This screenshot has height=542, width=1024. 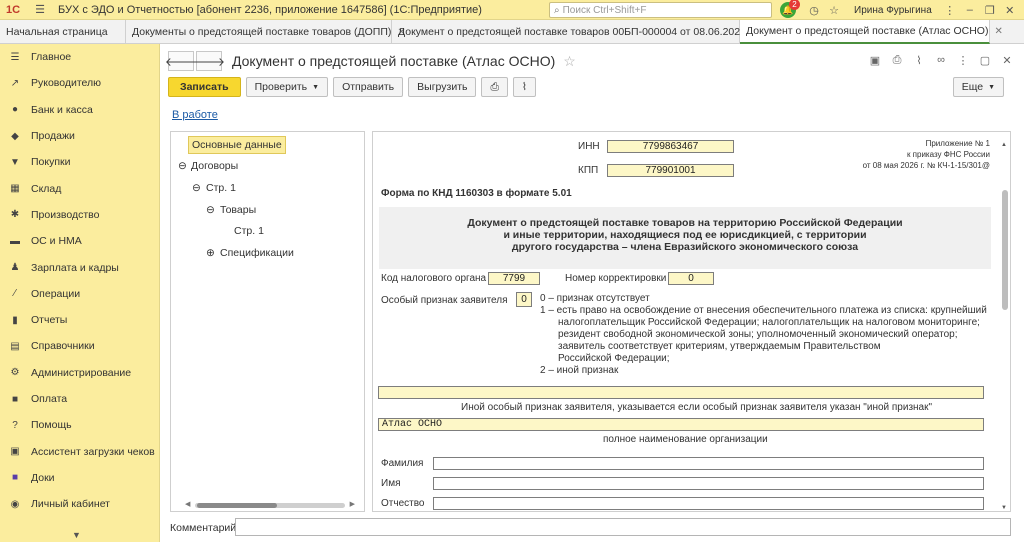 What do you see at coordinates (287, 87) in the screenshot?
I see `check-button: Проверить ▼` at bounding box center [287, 87].